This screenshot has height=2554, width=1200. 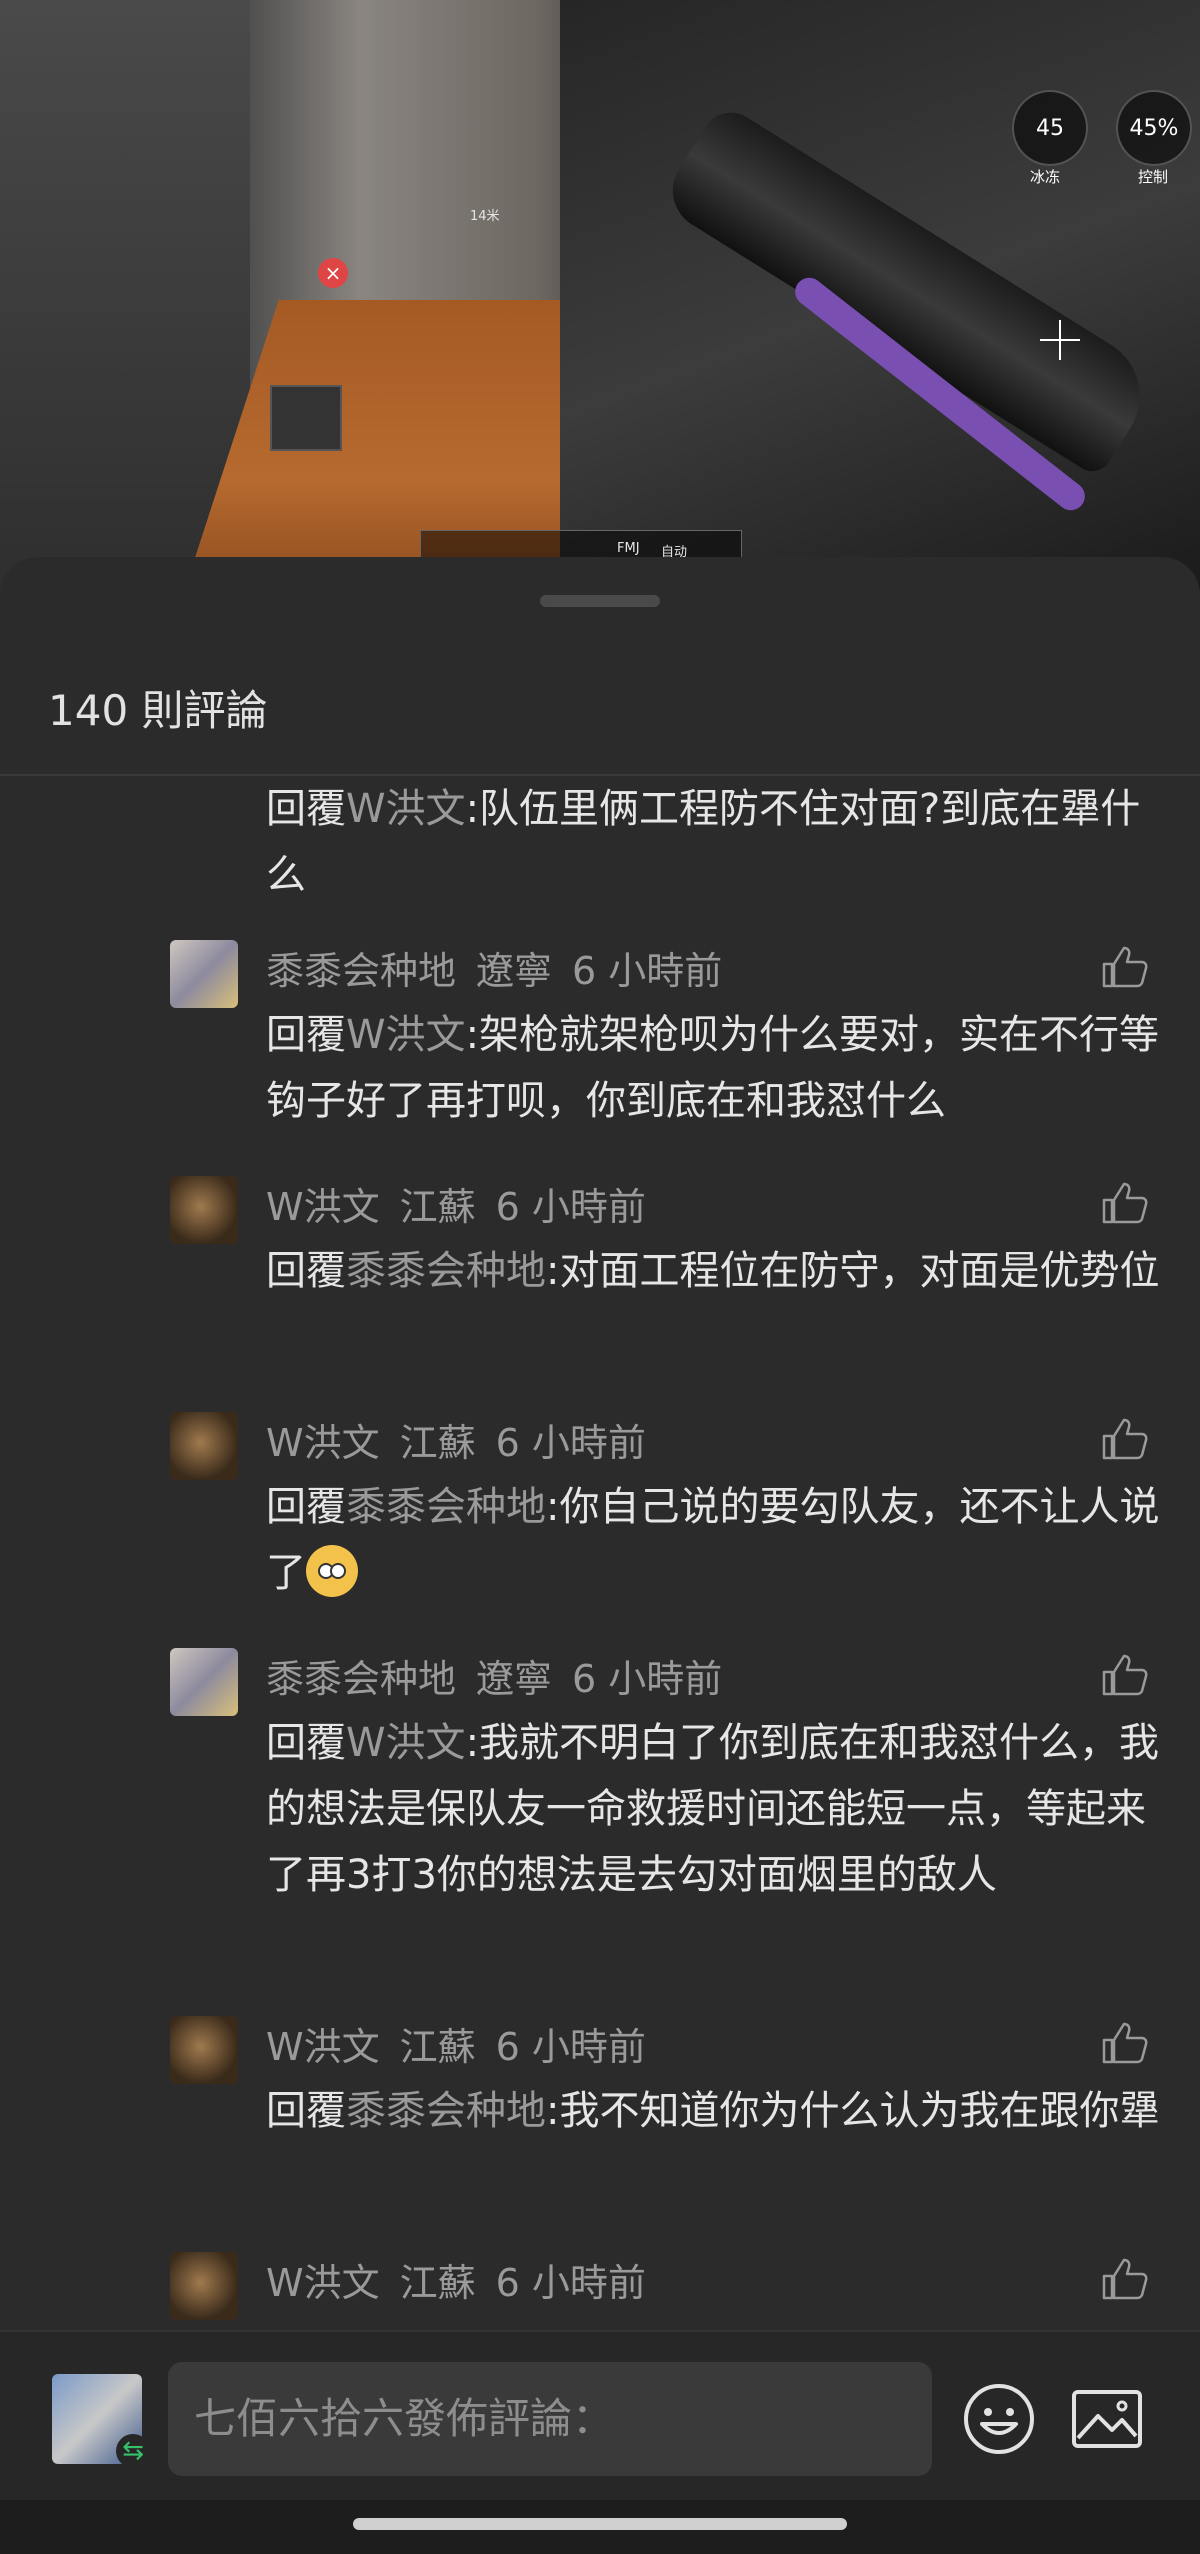 I want to click on eliminated-icon: ×, so click(x=333, y=273).